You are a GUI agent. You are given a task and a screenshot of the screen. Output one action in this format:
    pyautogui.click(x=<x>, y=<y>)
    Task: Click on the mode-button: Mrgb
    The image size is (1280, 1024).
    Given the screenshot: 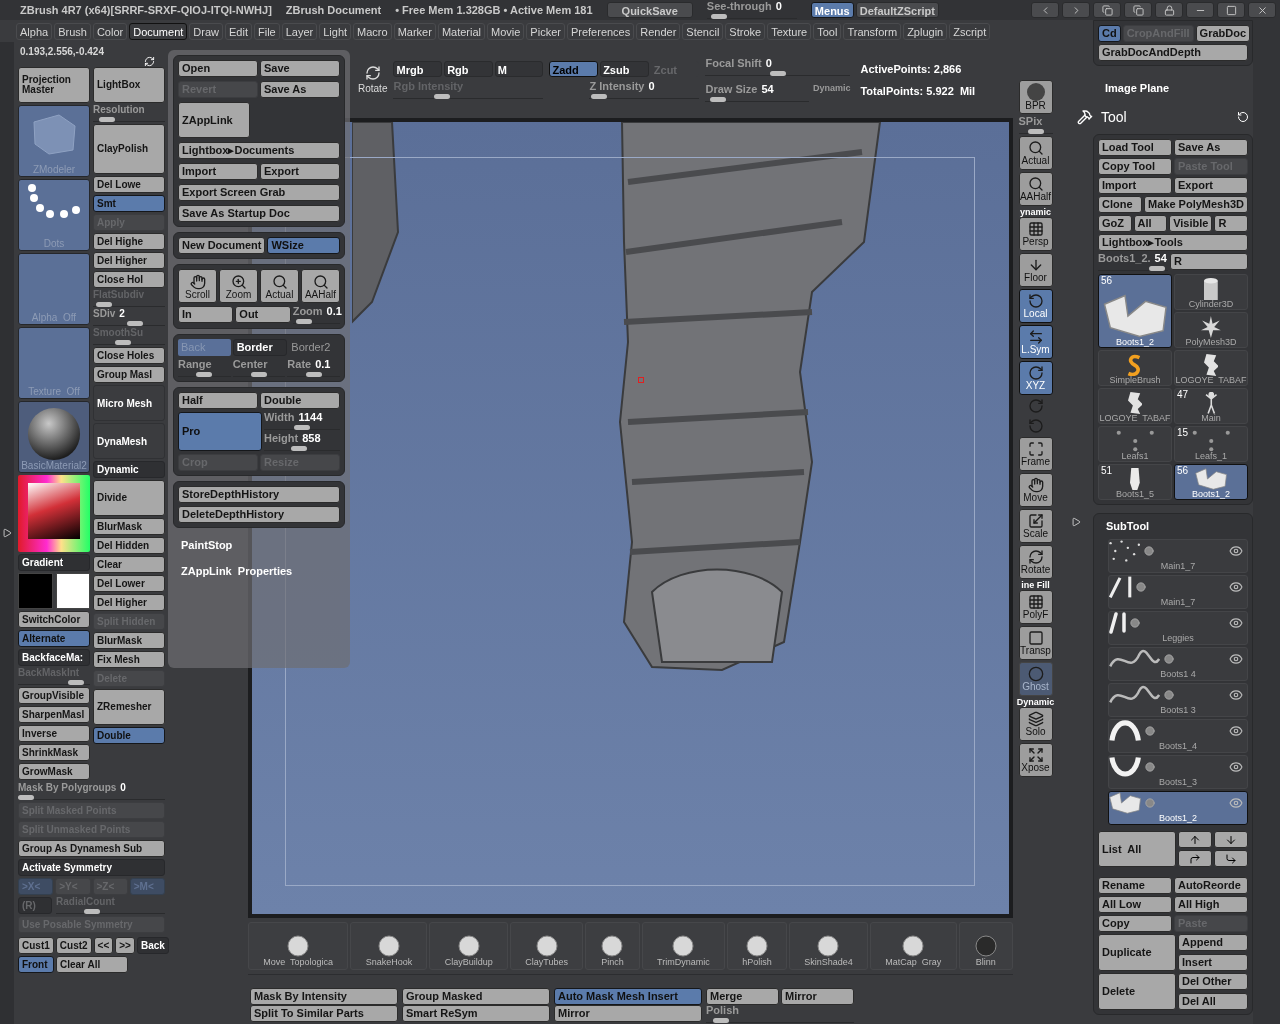 What is the action you would take?
    pyautogui.click(x=418, y=69)
    